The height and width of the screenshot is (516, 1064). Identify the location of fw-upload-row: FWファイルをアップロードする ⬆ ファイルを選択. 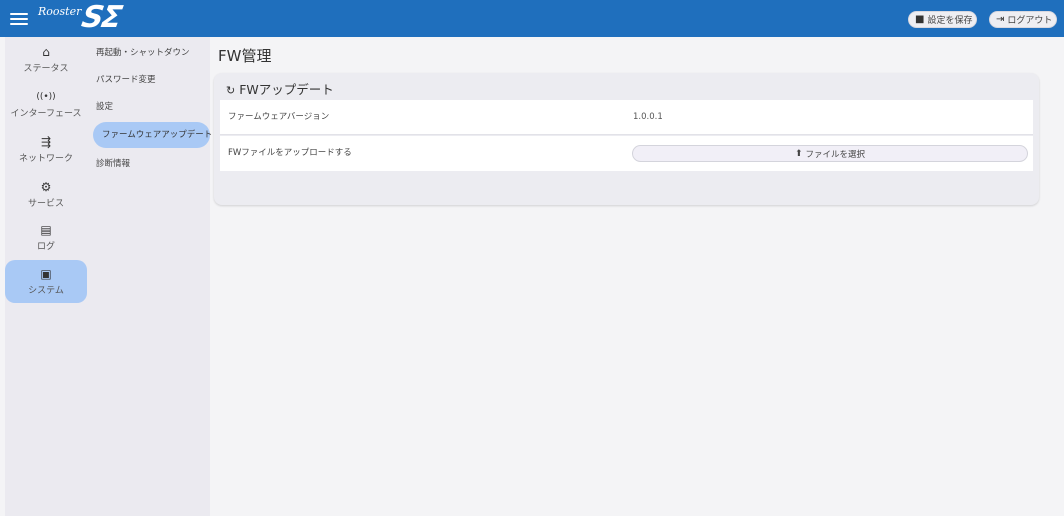
(626, 153).